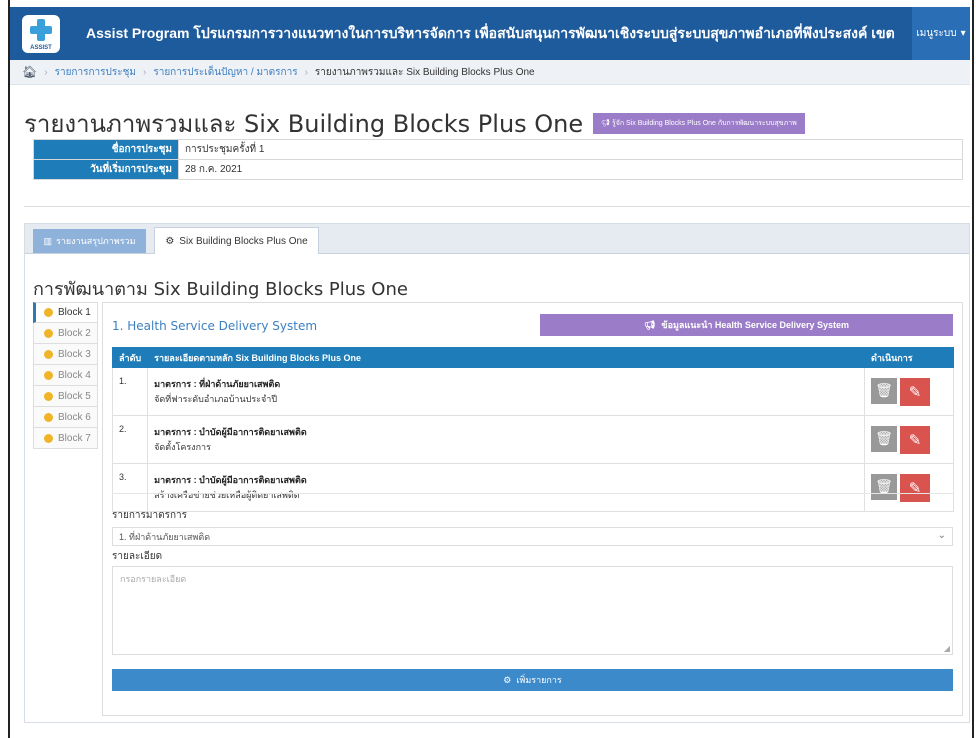 The image size is (976, 738). Describe the element at coordinates (130, 357) in the screenshot. I see `col-header-order: ลำดับ` at that location.